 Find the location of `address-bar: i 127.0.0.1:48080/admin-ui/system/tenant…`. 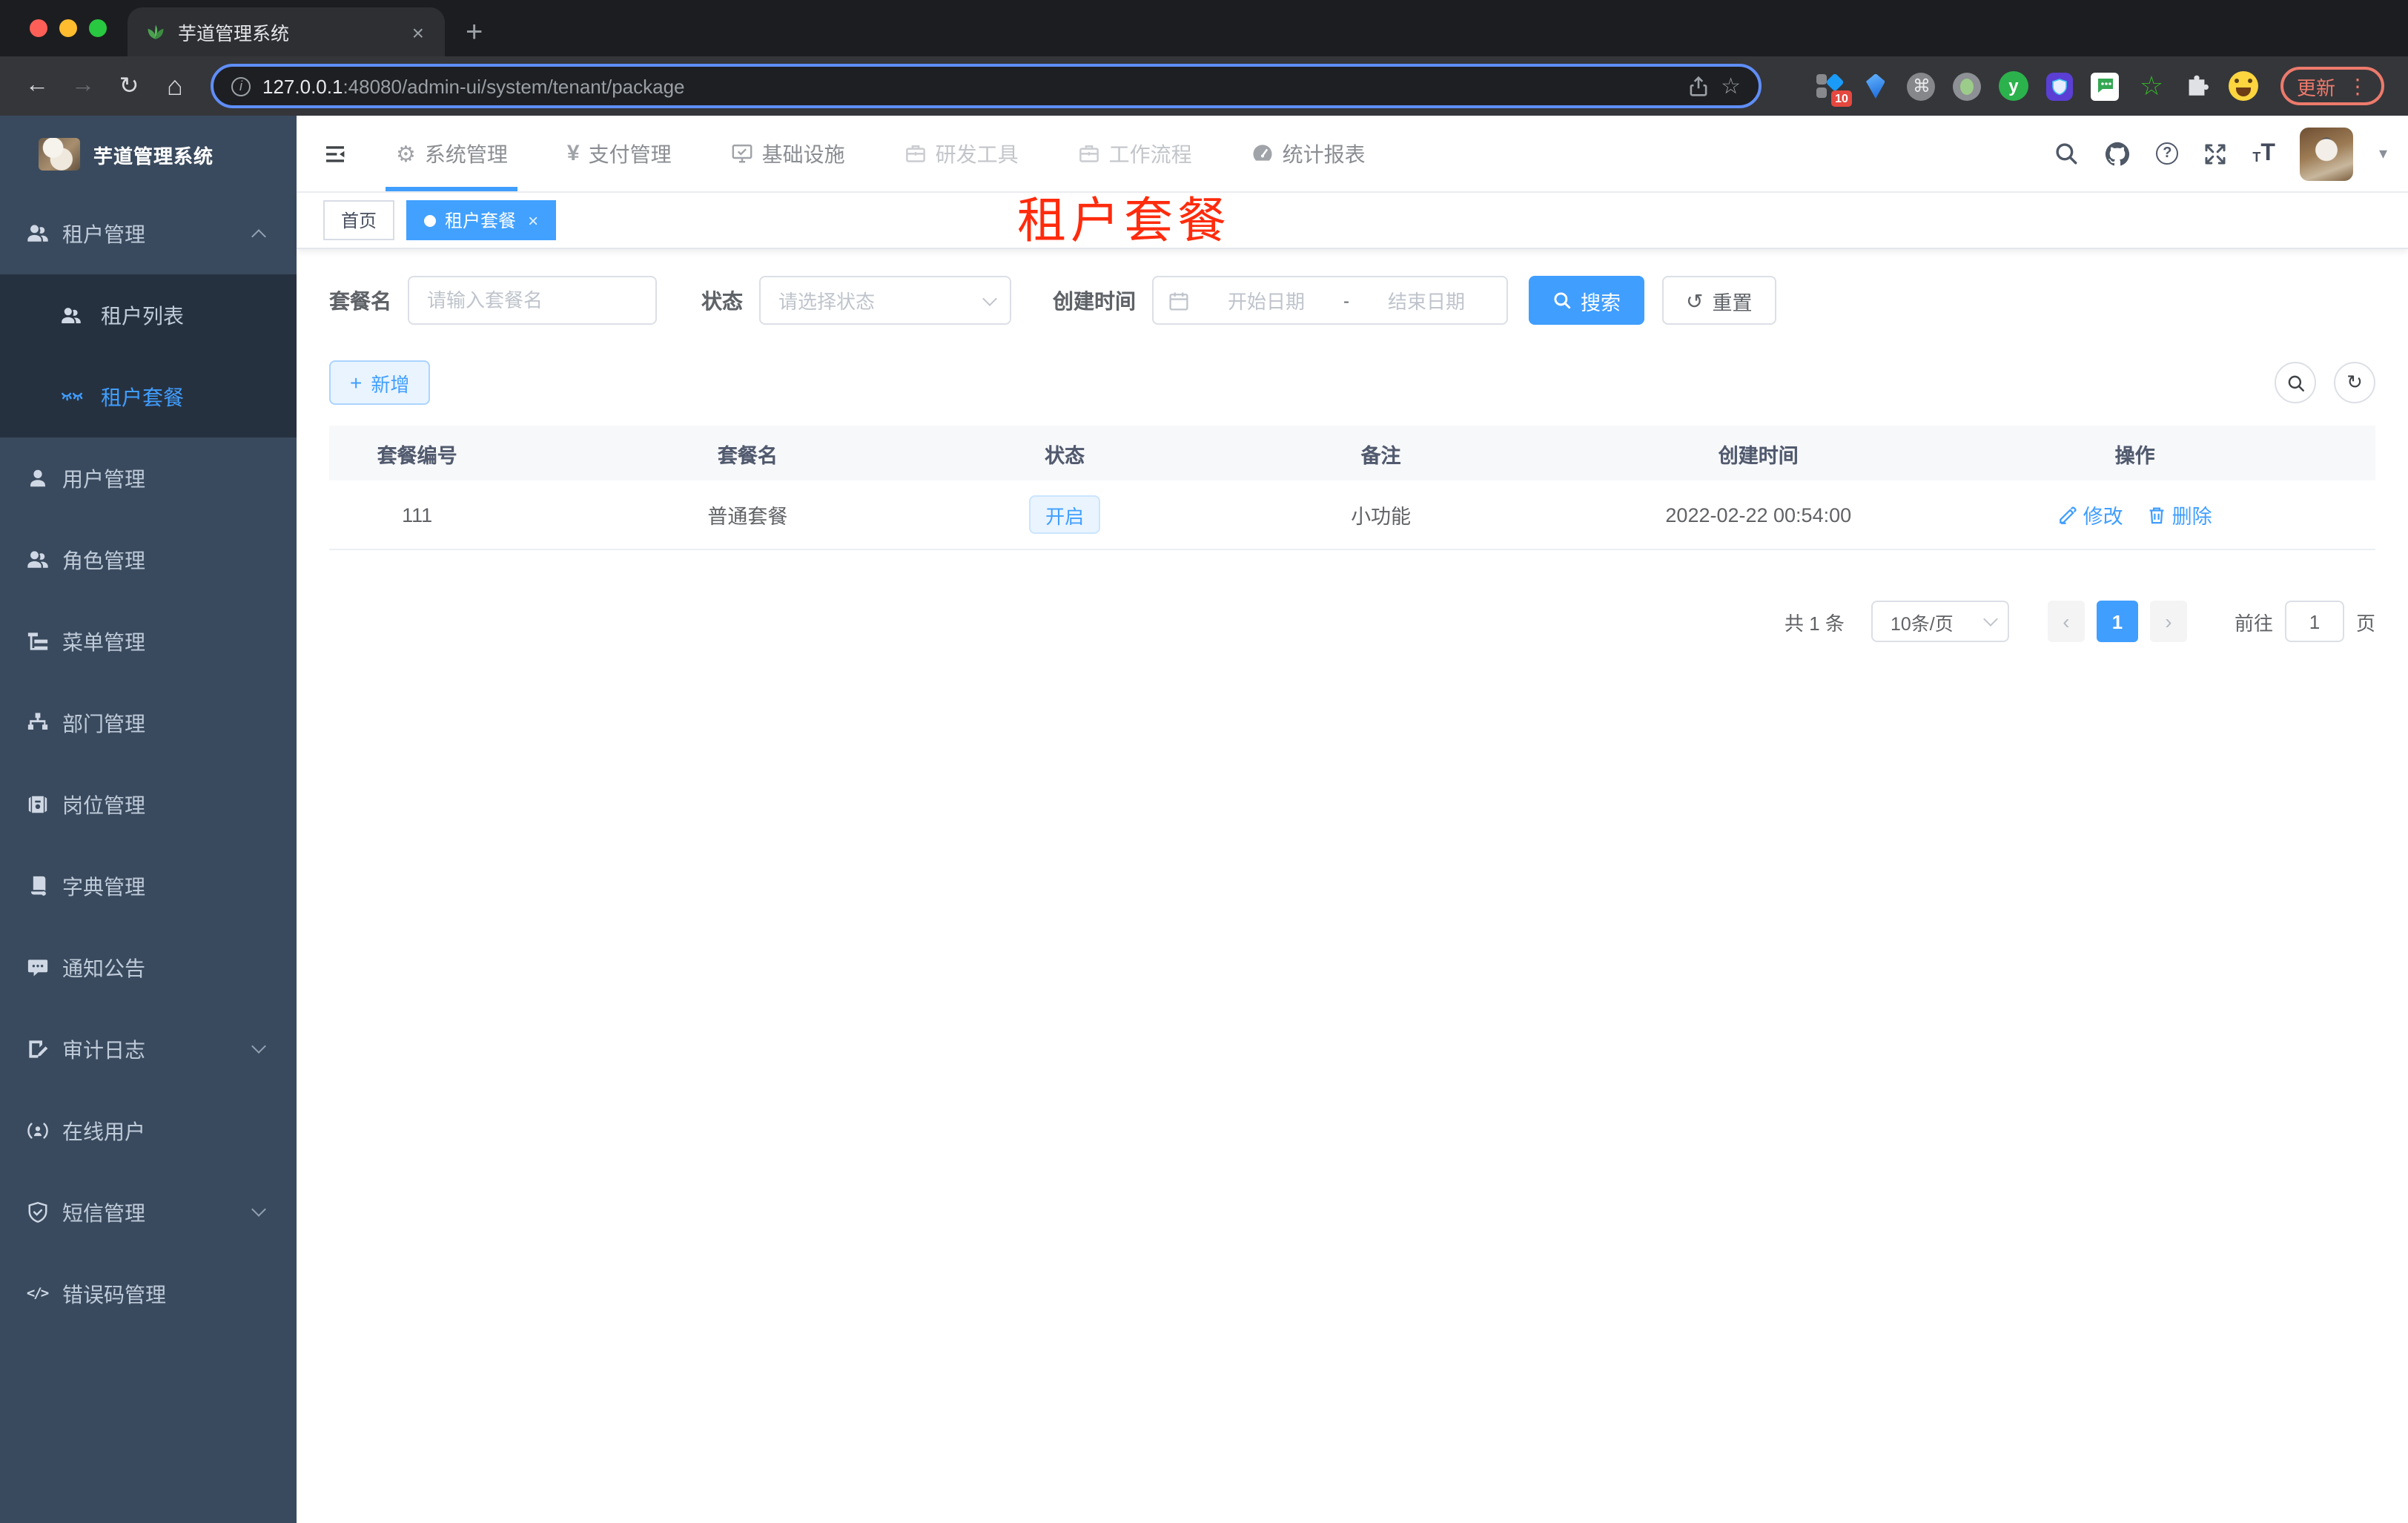

address-bar: i 127.0.0.1:48080/admin-ui/system/tenant… is located at coordinates (986, 86).